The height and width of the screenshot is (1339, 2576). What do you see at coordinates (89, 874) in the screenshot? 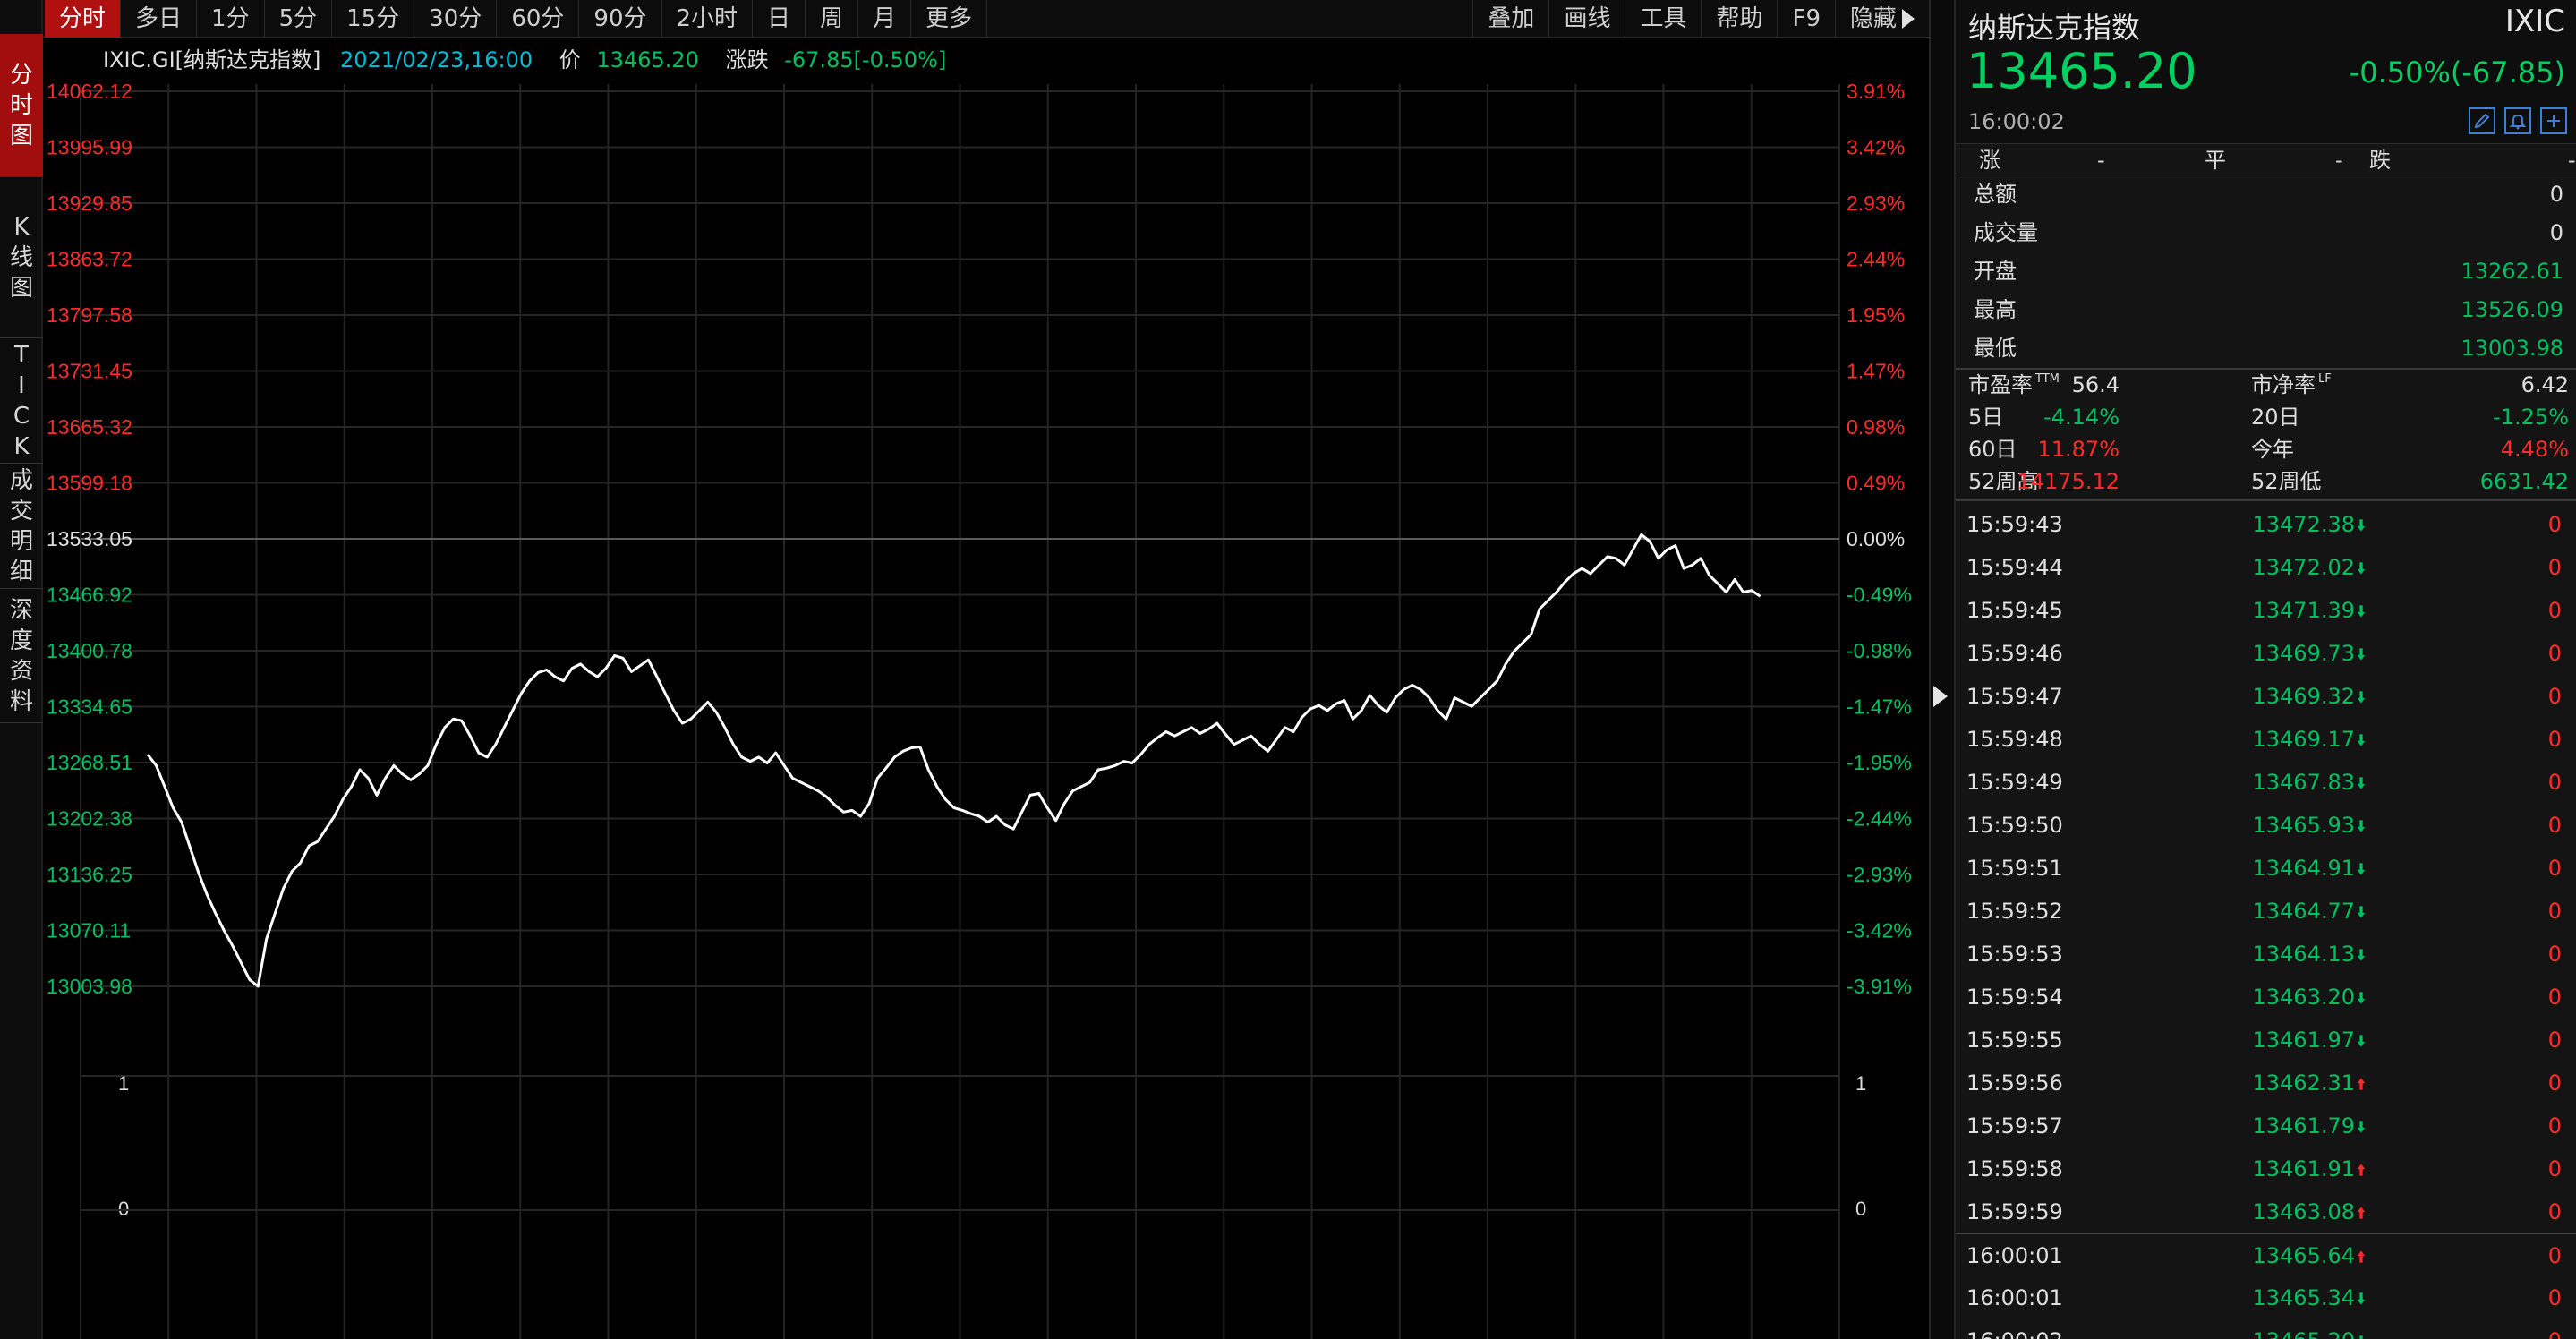
I see `y-left-tick: 13136.25` at bounding box center [89, 874].